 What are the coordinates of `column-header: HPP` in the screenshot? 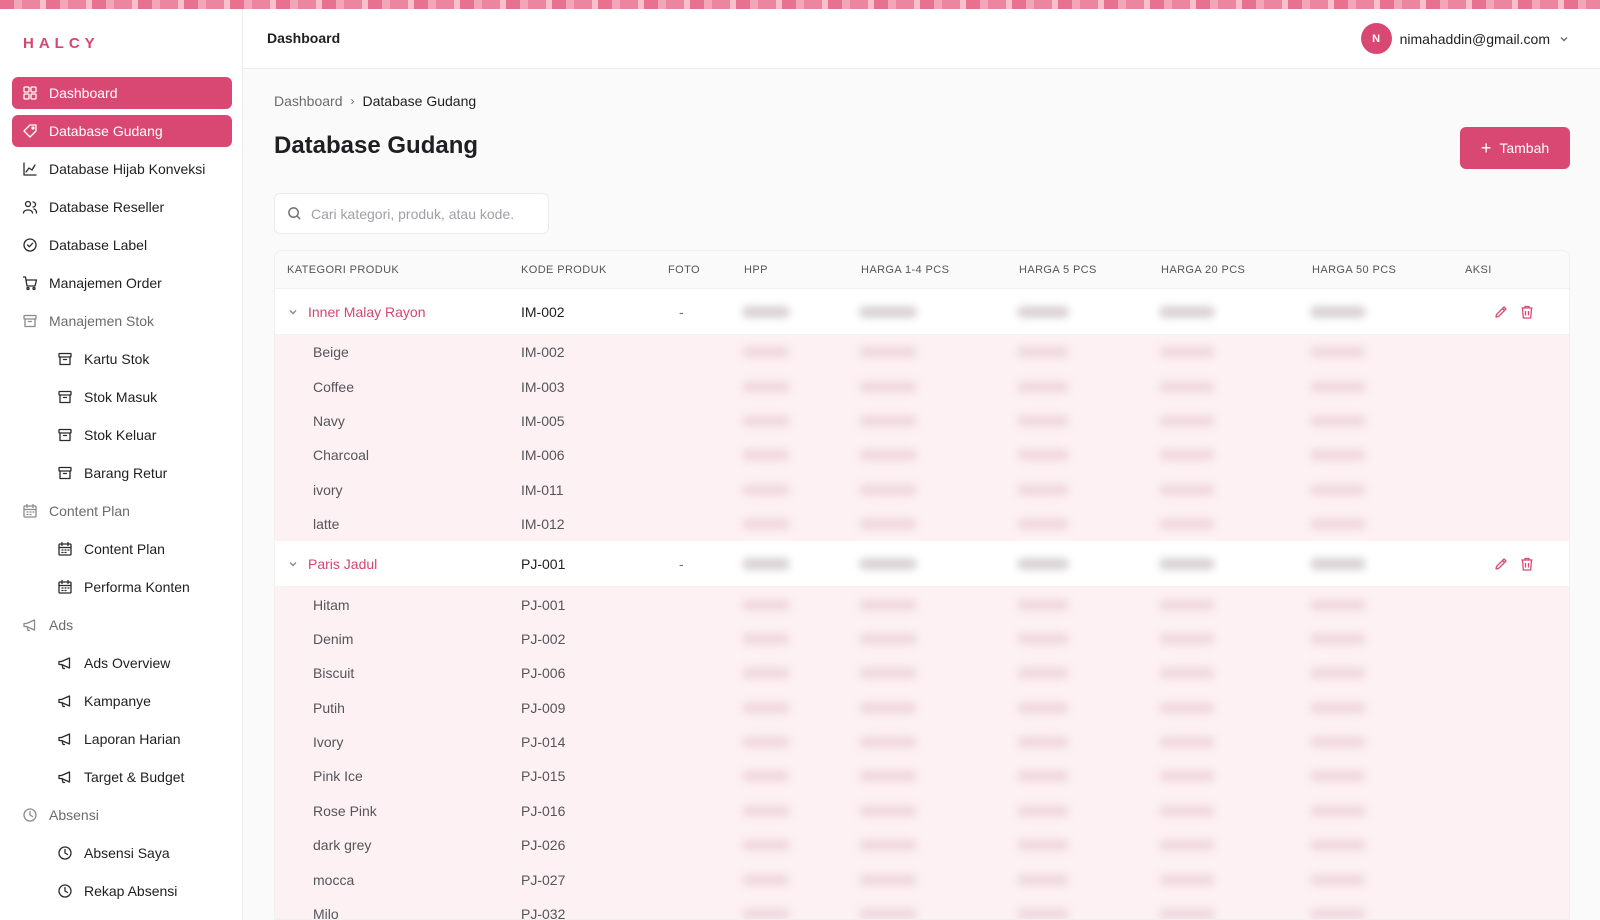 It's located at (756, 270).